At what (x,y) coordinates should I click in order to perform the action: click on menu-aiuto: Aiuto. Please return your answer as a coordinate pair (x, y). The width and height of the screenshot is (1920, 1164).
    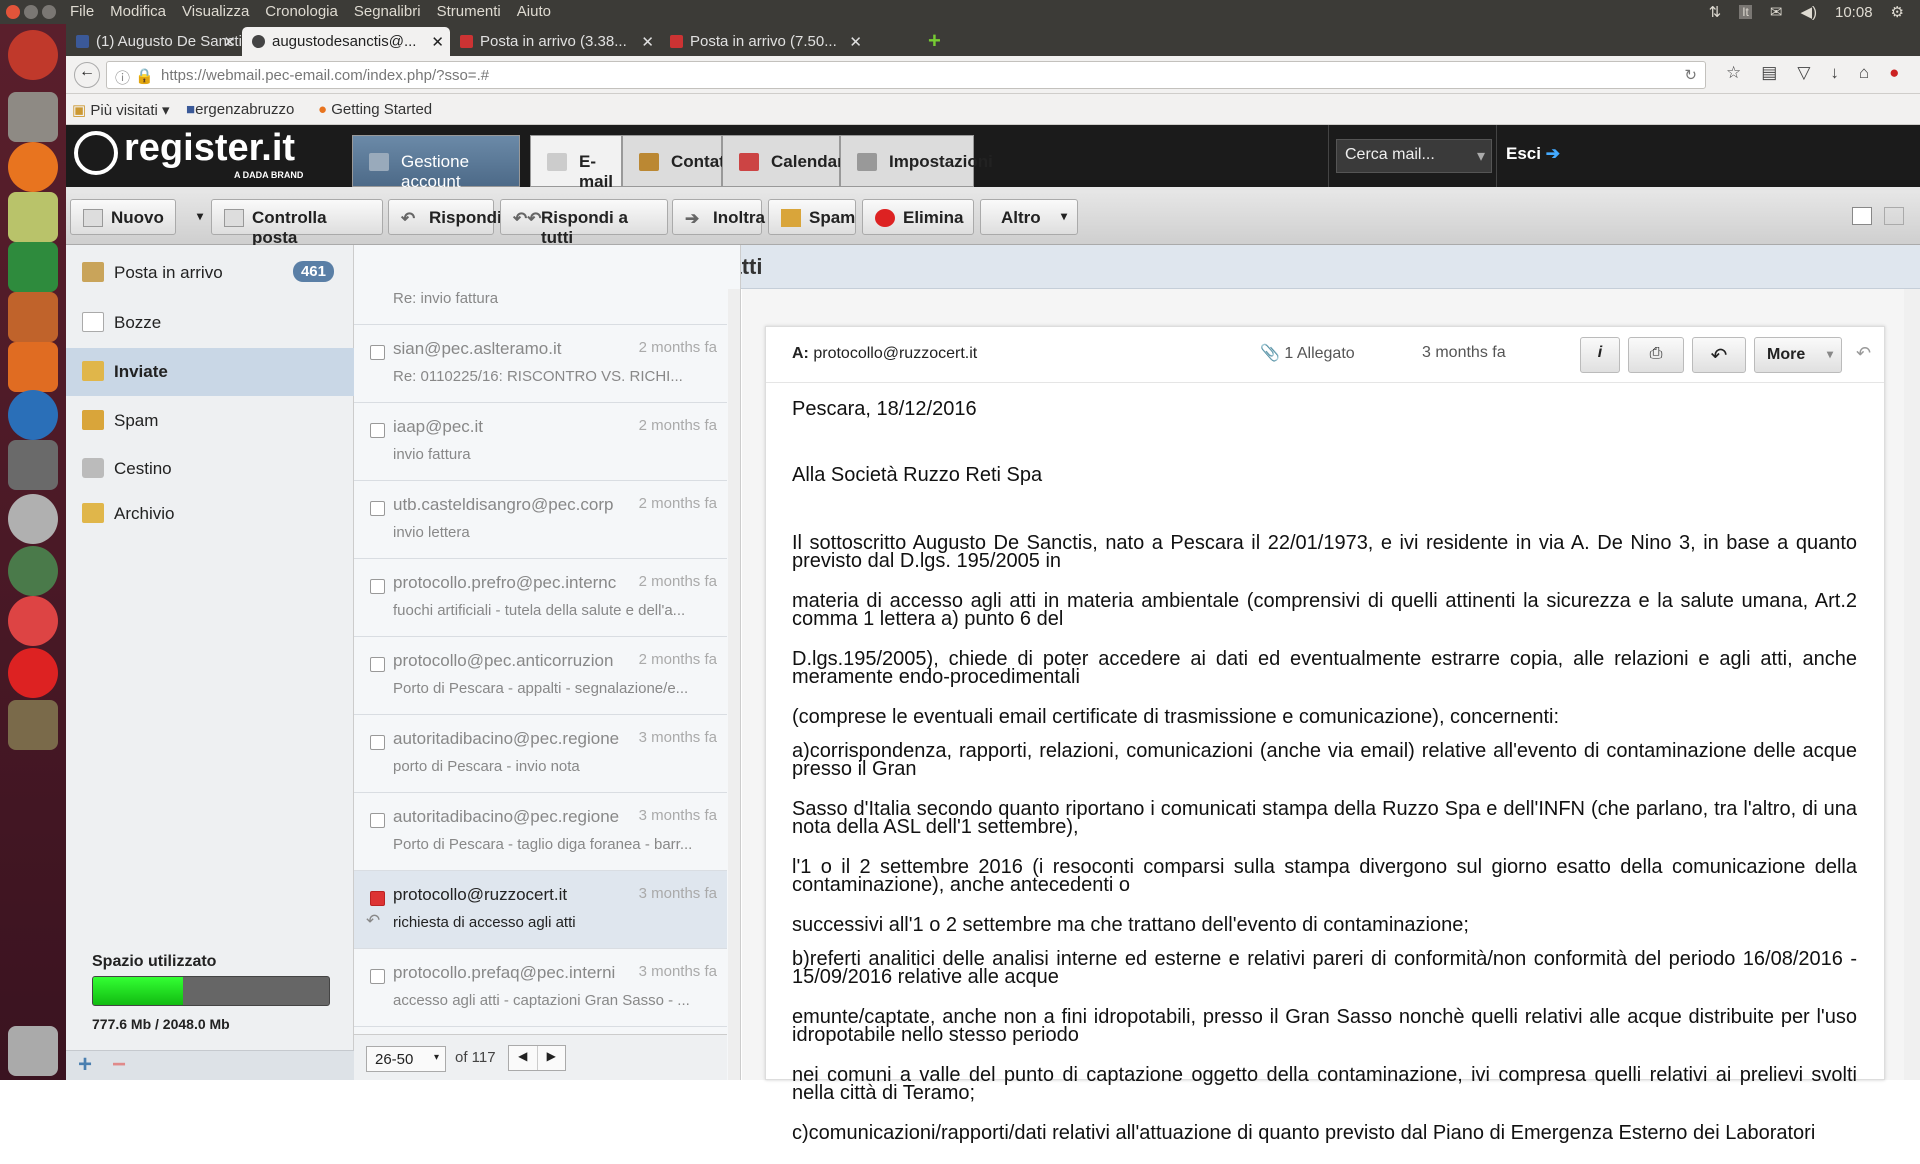
    Looking at the image, I should click on (534, 11).